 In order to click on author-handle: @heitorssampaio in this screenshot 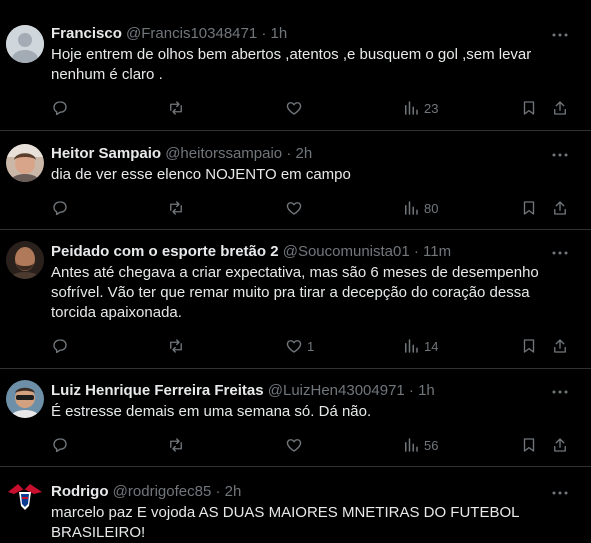, I will do `click(223, 153)`.